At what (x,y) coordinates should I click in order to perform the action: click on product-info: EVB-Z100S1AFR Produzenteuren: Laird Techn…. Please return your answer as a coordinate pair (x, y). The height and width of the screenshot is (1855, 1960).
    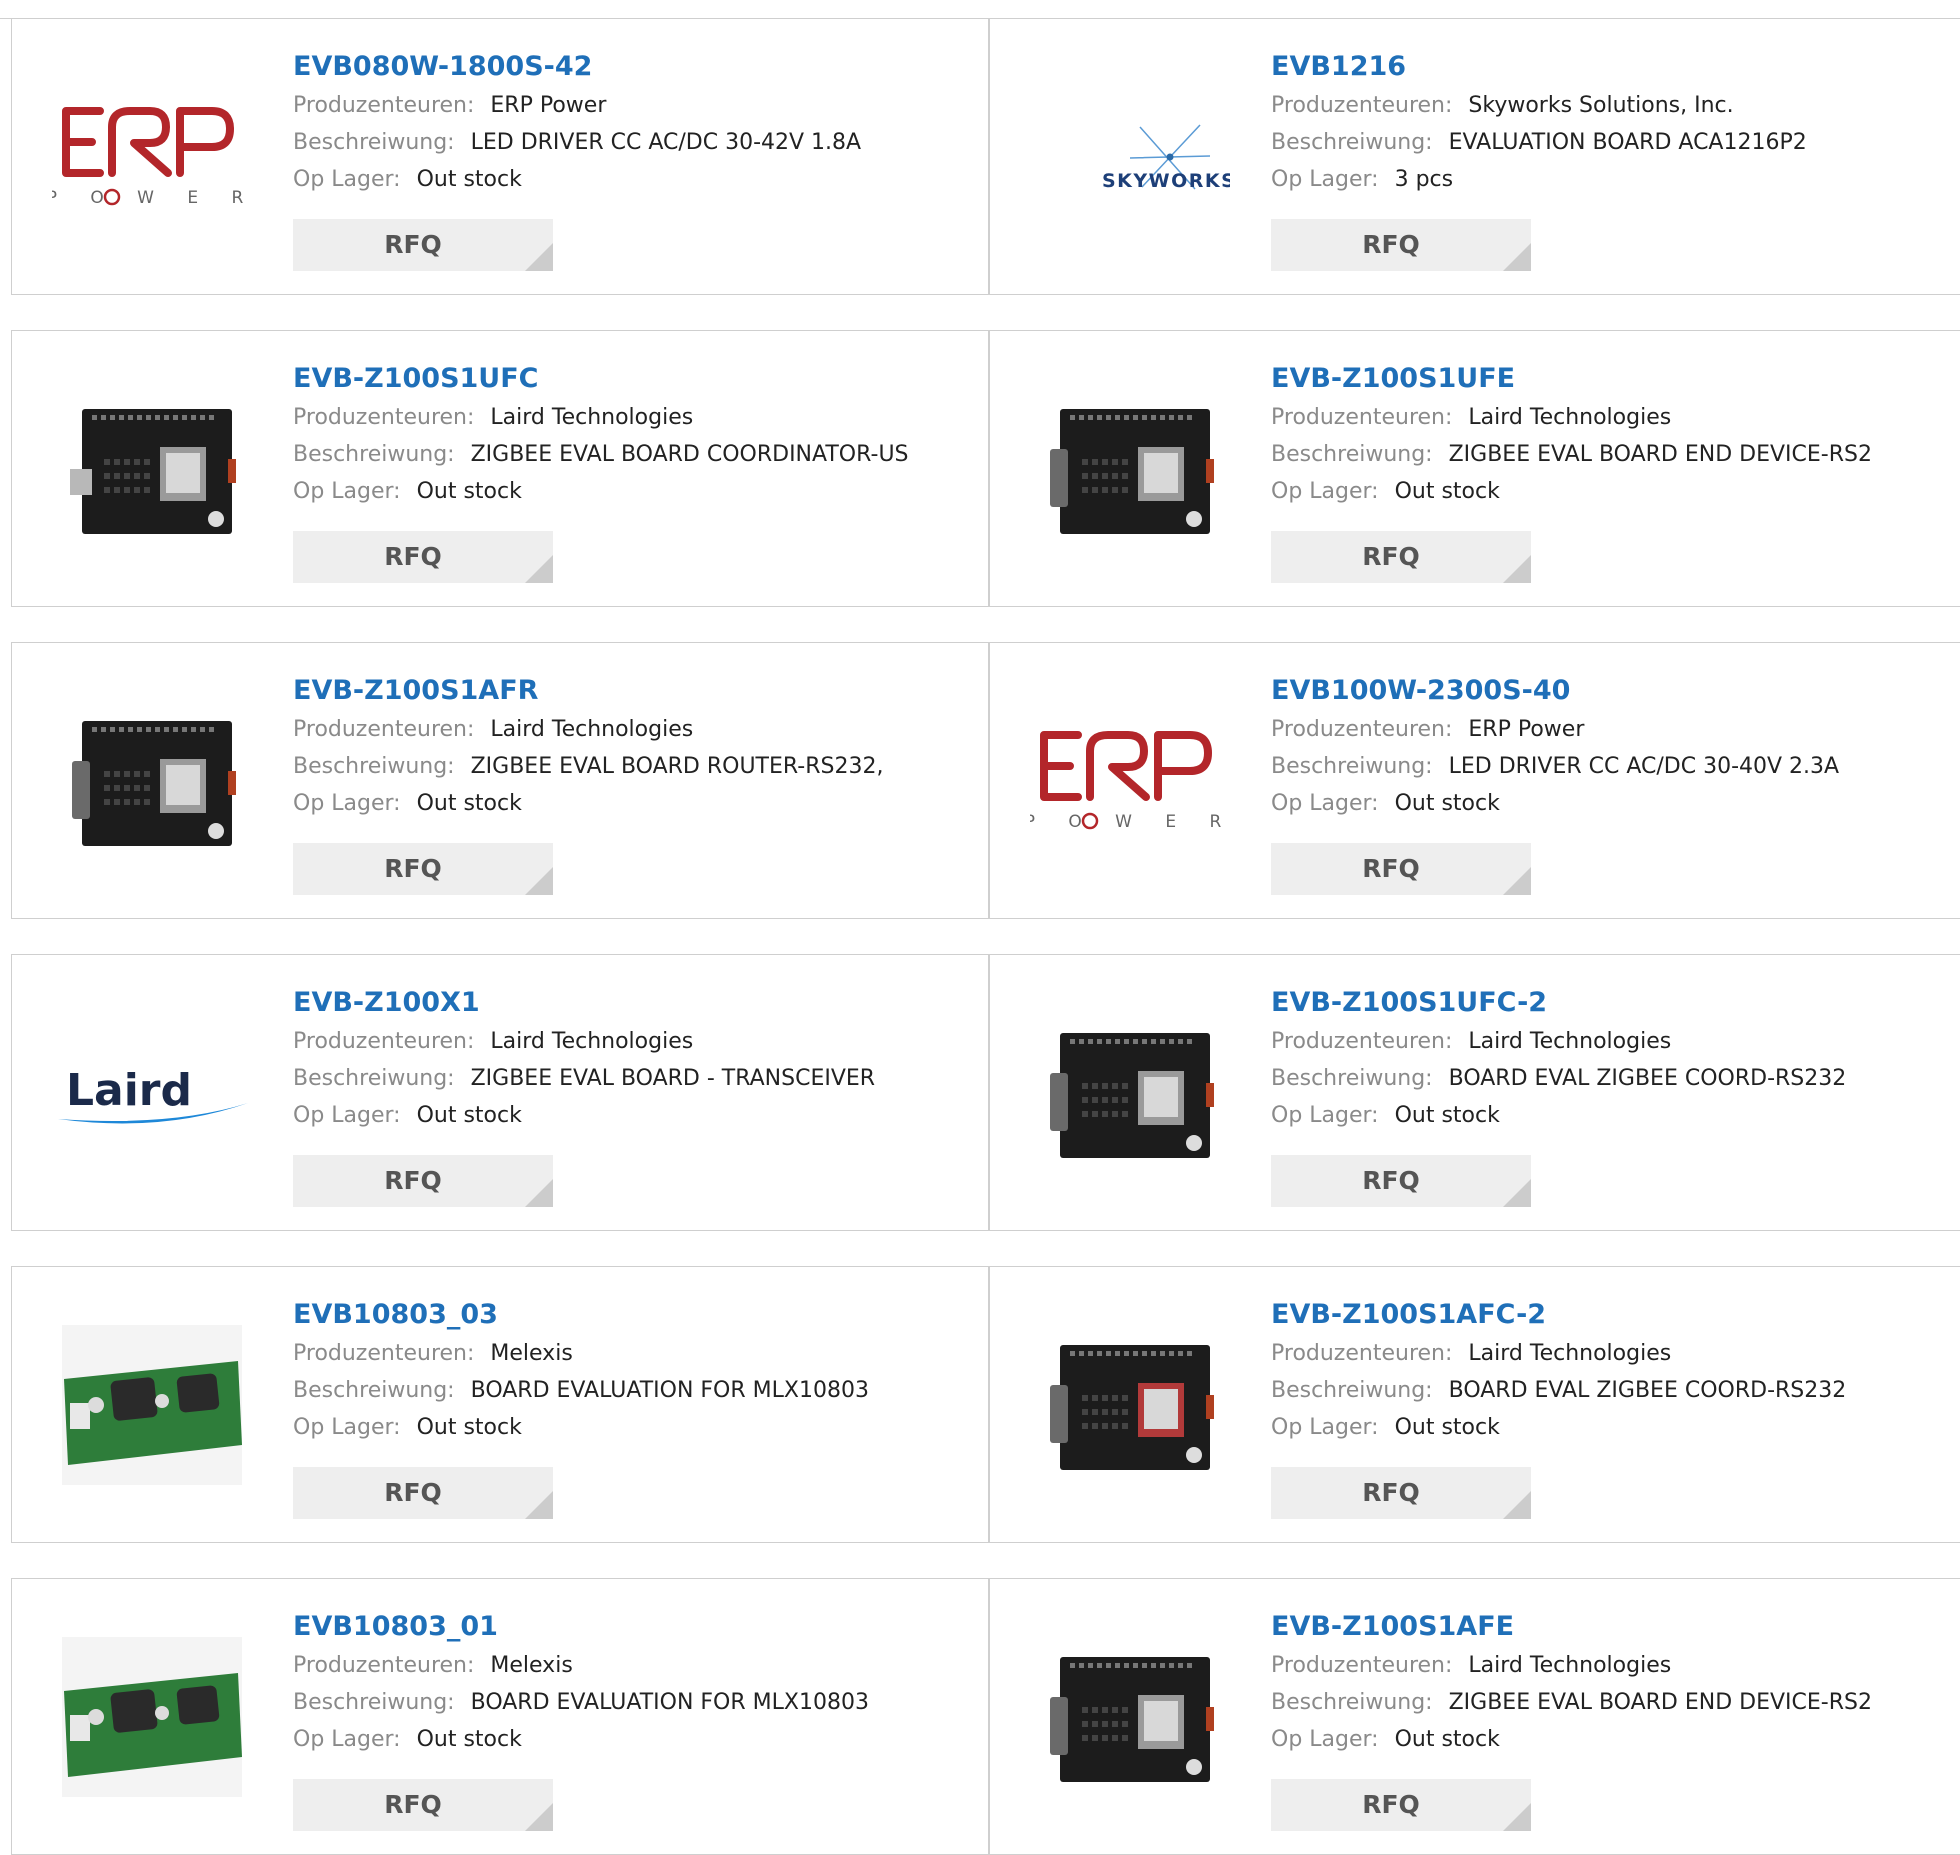
    Looking at the image, I should click on (635, 746).